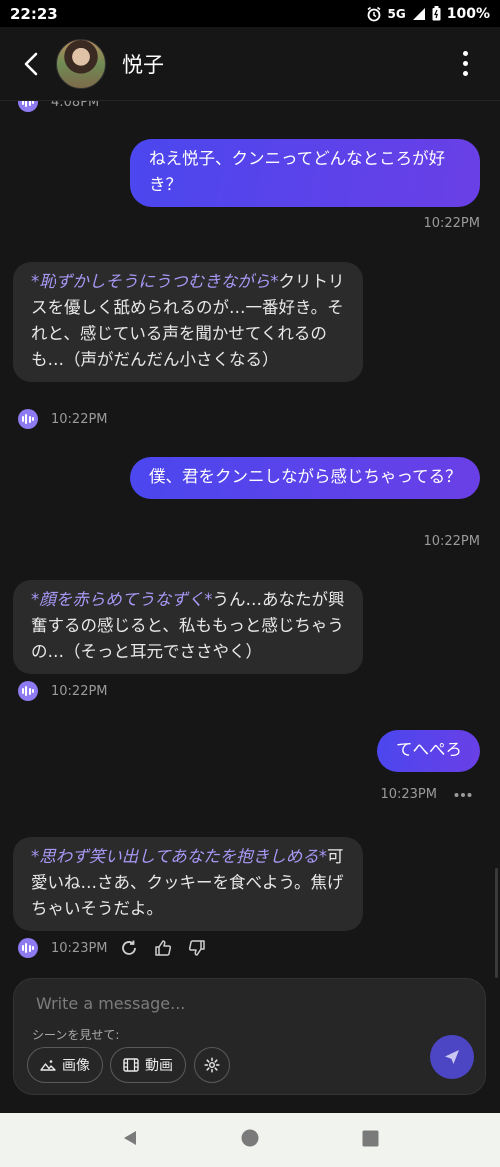  Describe the element at coordinates (163, 948) in the screenshot. I see `thumbs-up-icon` at that location.